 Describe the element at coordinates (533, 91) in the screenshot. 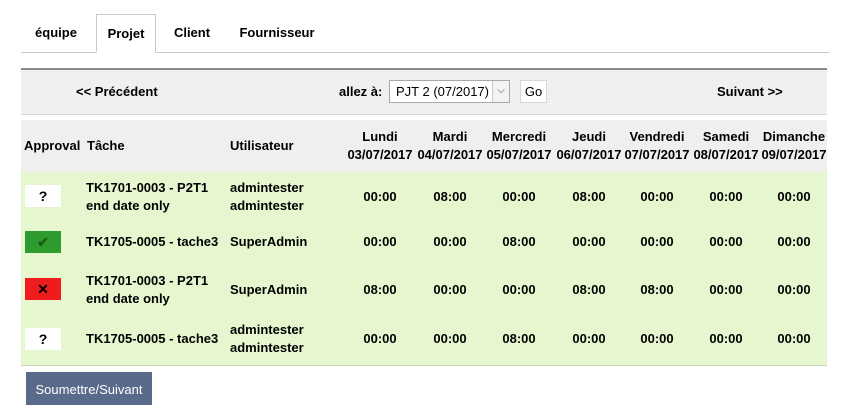

I see `go-button: Go` at that location.